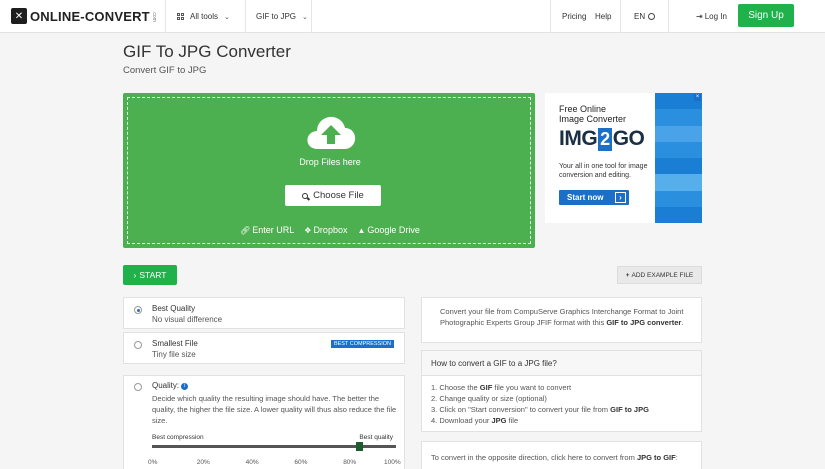 The height and width of the screenshot is (469, 825). What do you see at coordinates (180, 16) in the screenshot?
I see `grid-icon` at bounding box center [180, 16].